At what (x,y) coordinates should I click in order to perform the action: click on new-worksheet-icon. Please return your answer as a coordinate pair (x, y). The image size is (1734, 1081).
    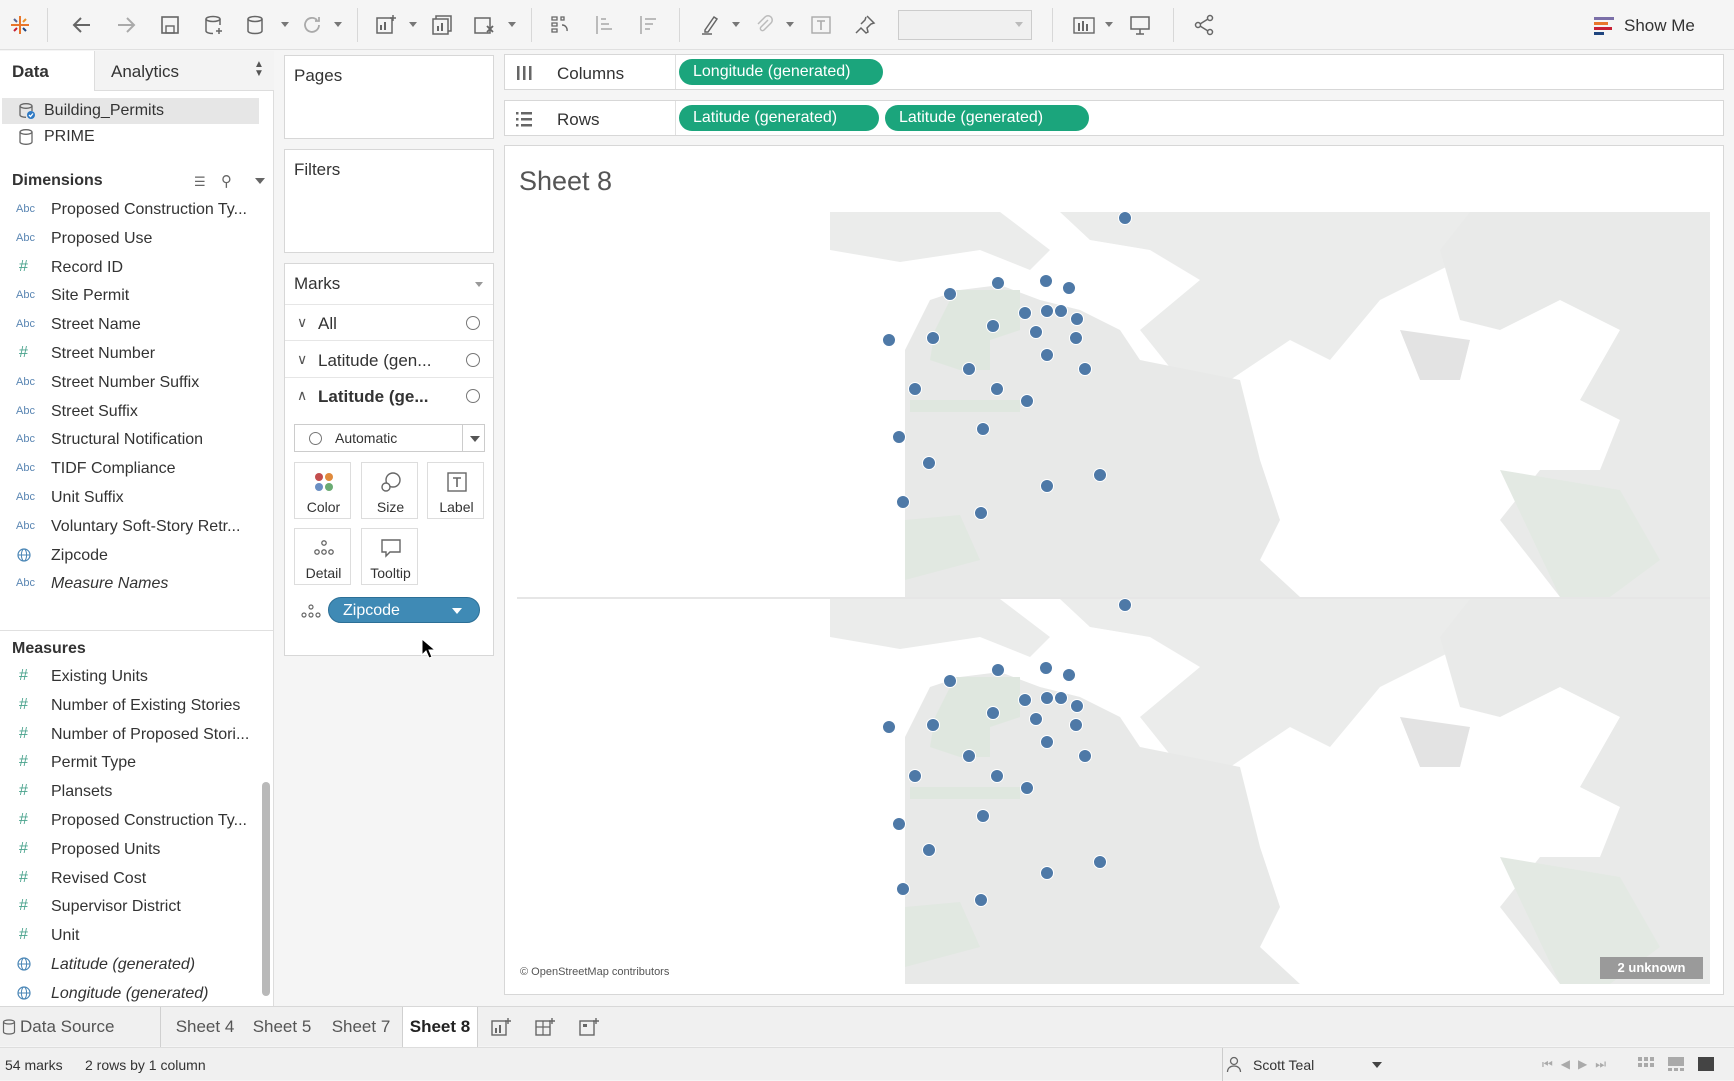
    Looking at the image, I should click on (502, 1027).